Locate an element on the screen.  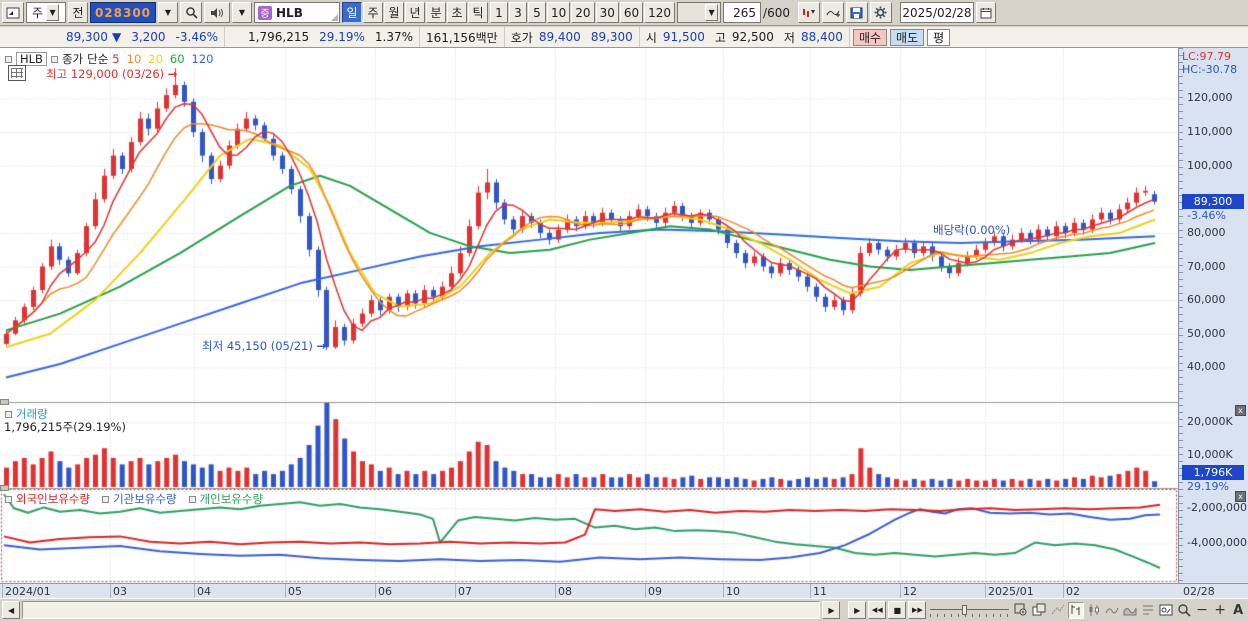
add-indicator-icon is located at coordinates (832, 12).